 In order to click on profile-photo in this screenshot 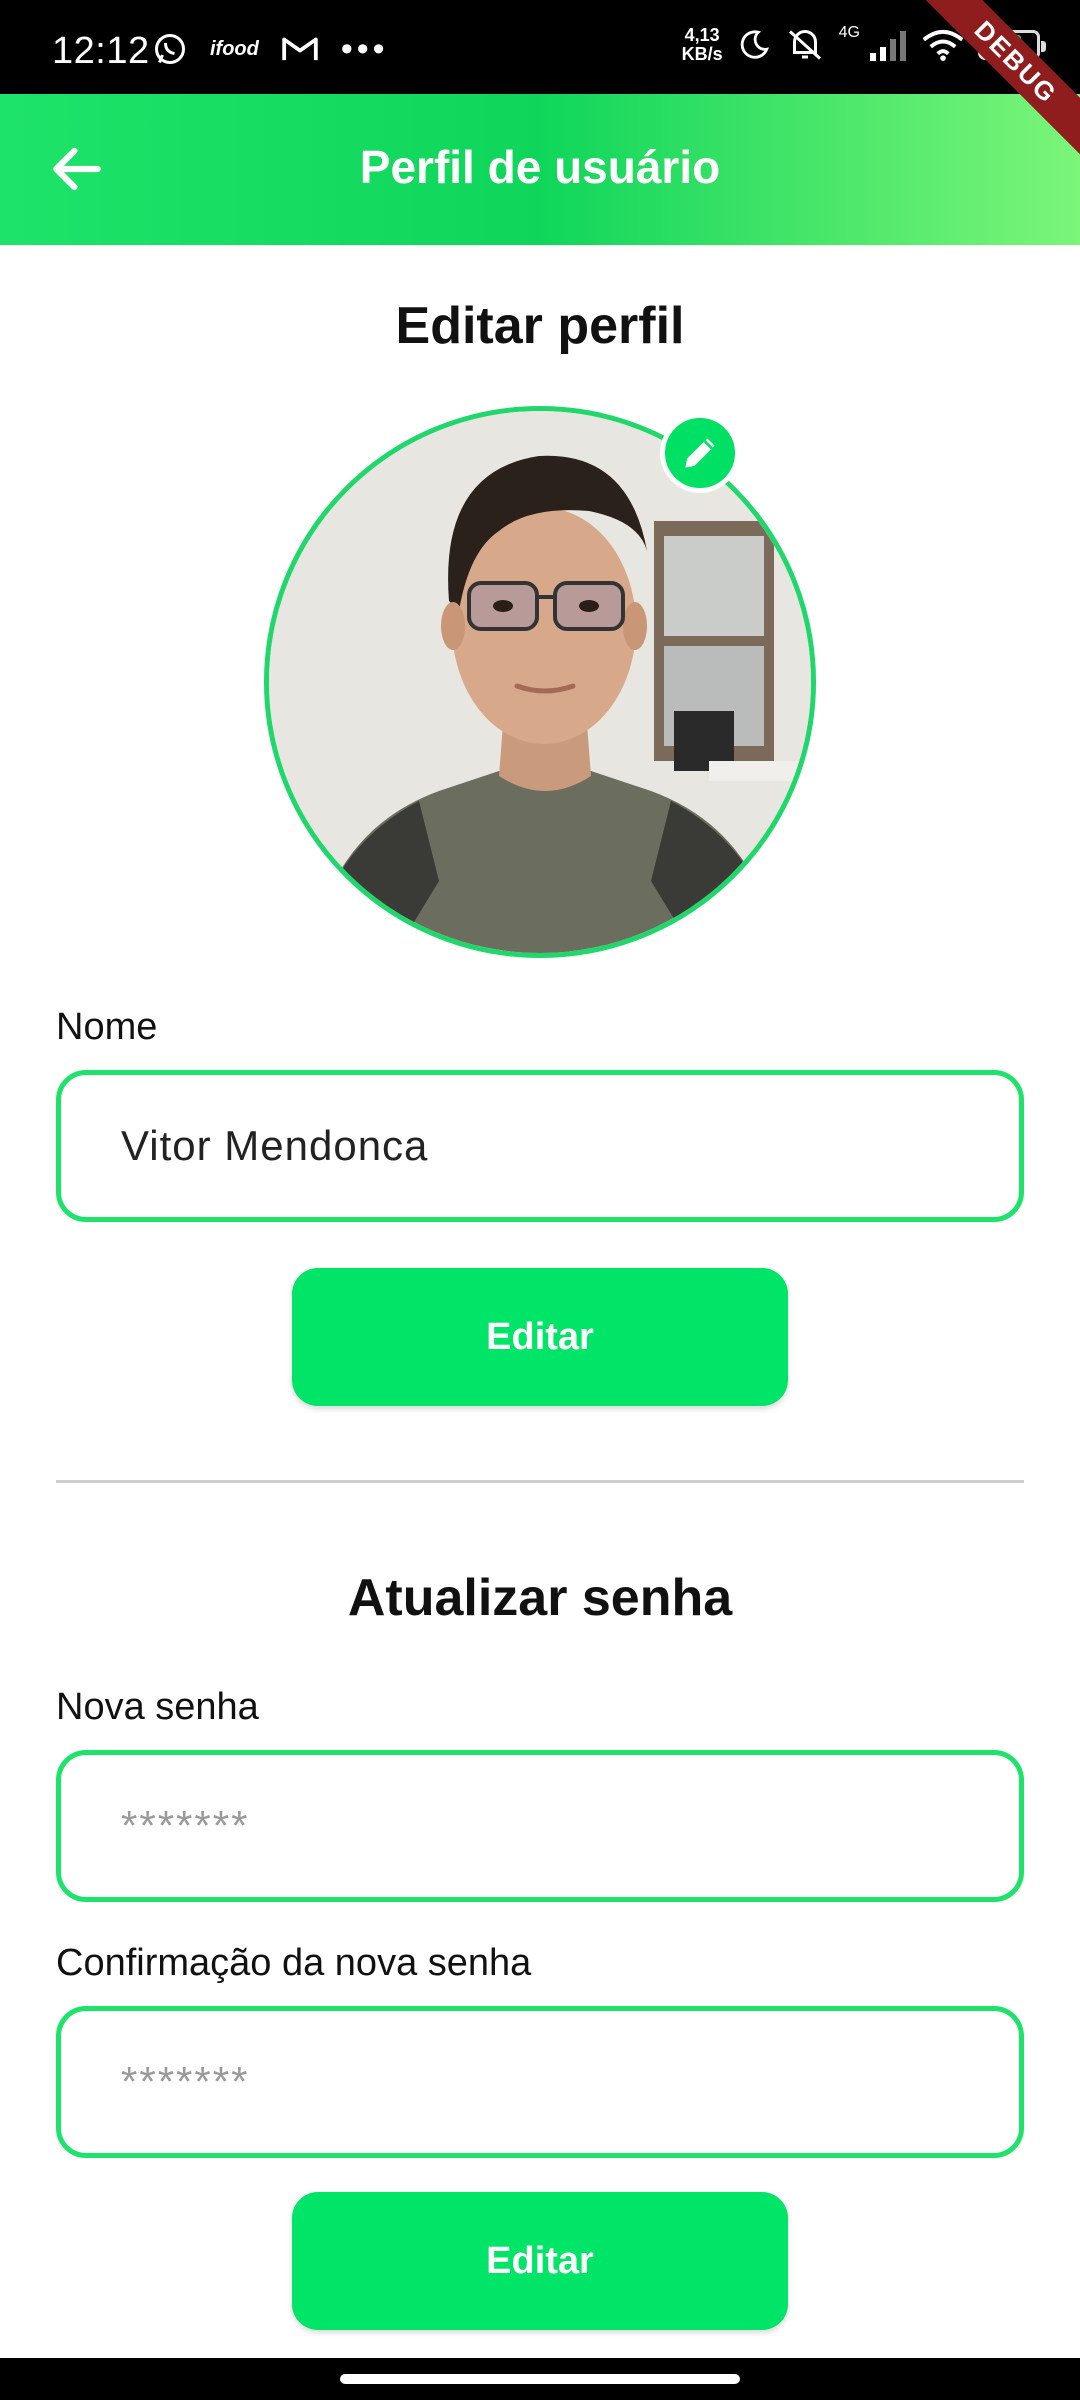, I will do `click(540, 682)`.